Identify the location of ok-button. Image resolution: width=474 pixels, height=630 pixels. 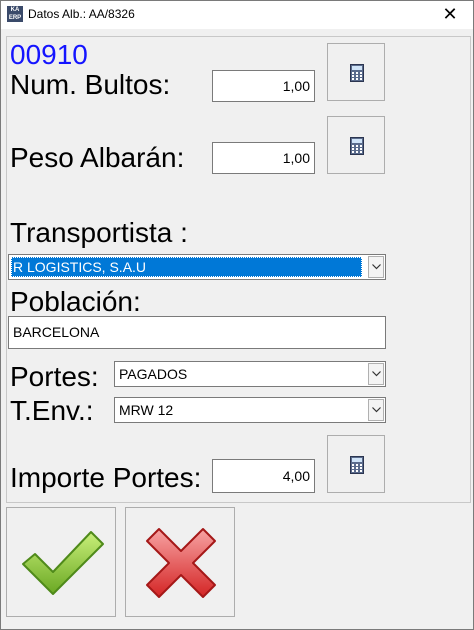
(61, 562).